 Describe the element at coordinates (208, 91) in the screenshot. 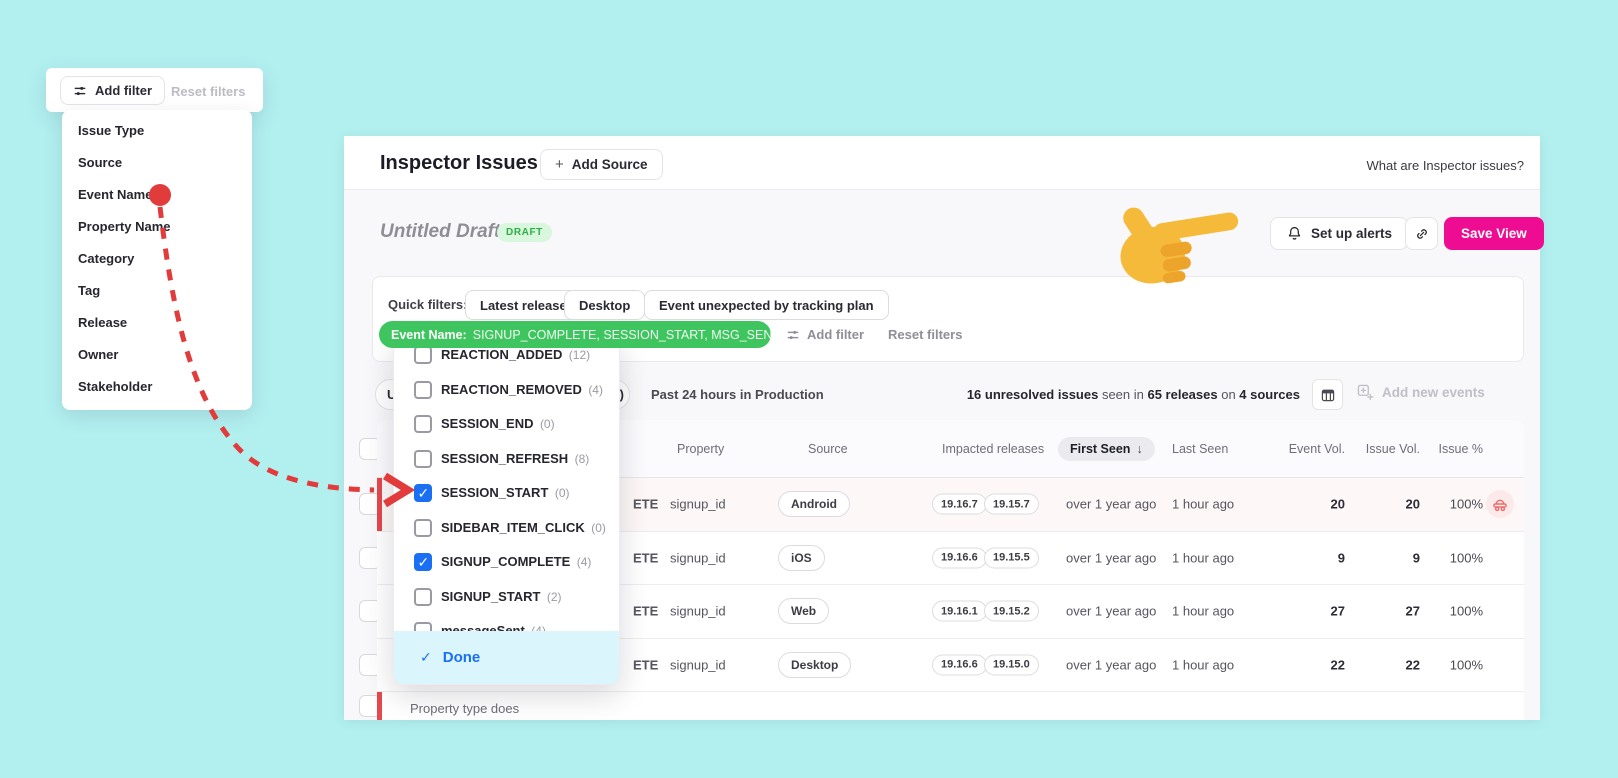

I see `reset-filters-disabled: Reset filters` at that location.